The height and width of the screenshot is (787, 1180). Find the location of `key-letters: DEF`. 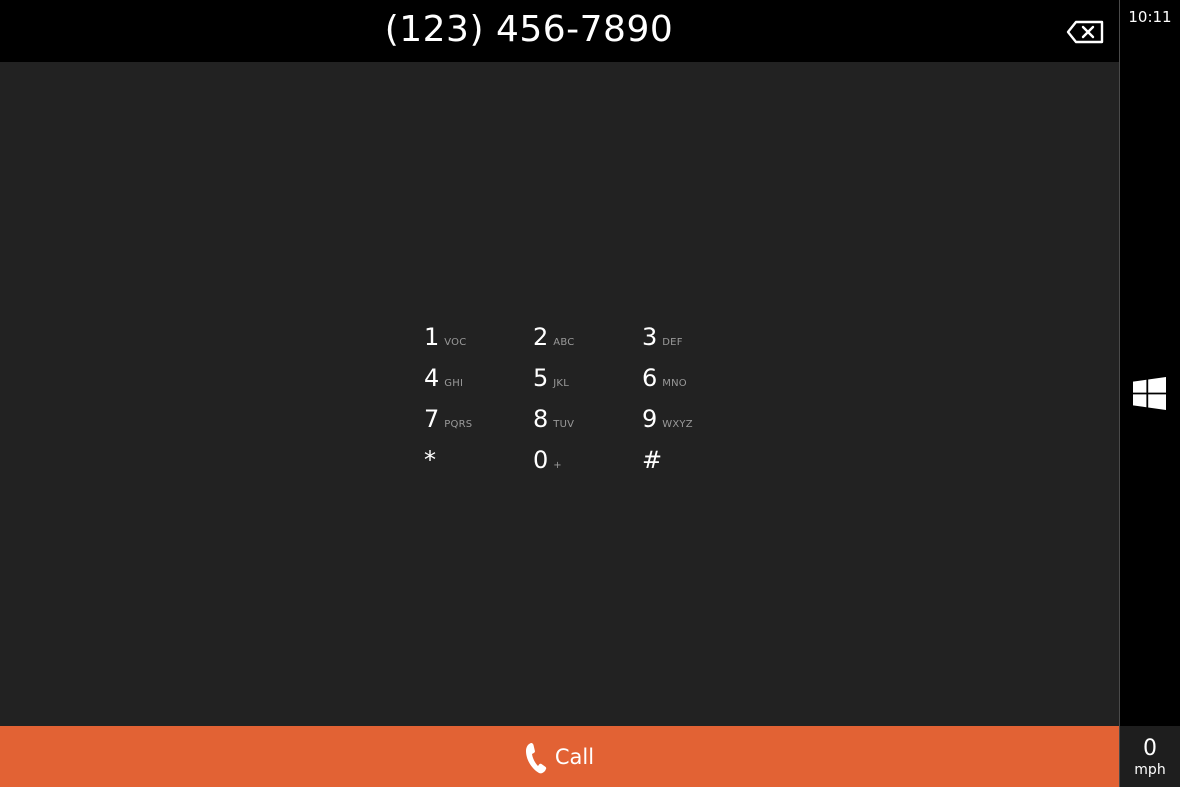

key-letters: DEF is located at coordinates (672, 342).